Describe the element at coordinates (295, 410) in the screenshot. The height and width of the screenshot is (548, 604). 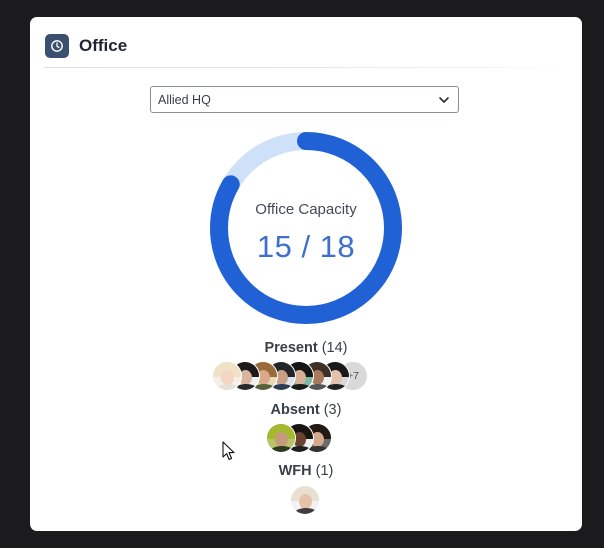
I see `absent-label: Absent` at that location.